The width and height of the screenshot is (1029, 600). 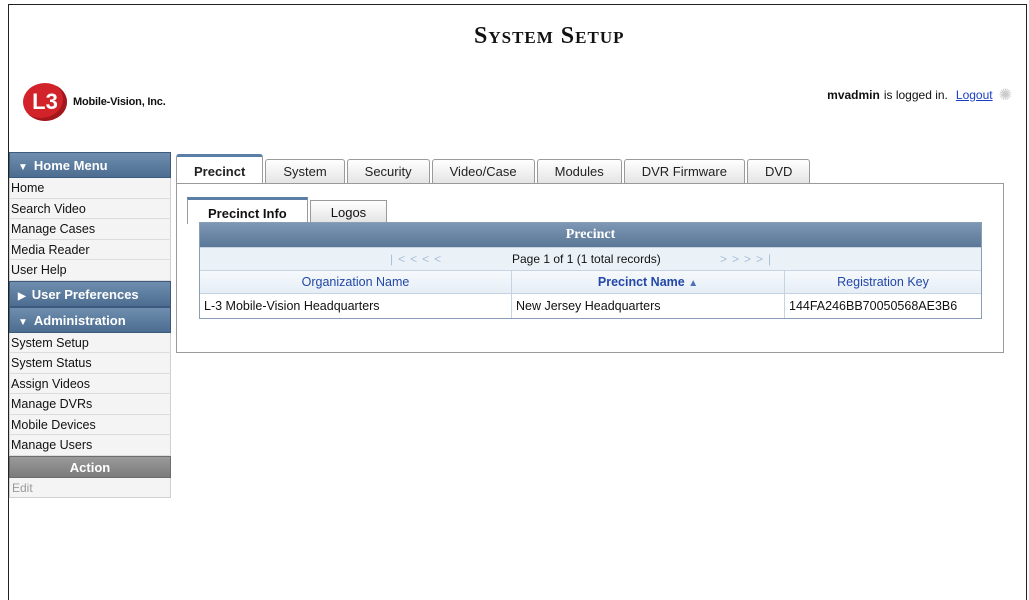 What do you see at coordinates (766, 259) in the screenshot?
I see `last-page-icon: >|` at bounding box center [766, 259].